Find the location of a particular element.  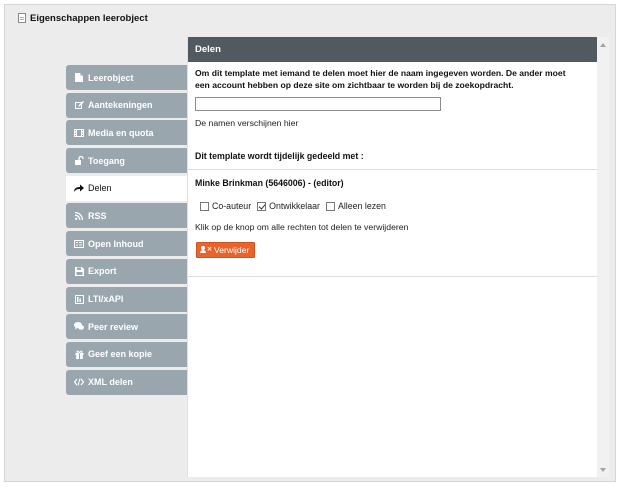

sidebar-item-label: LTI/xAPI is located at coordinates (106, 299).